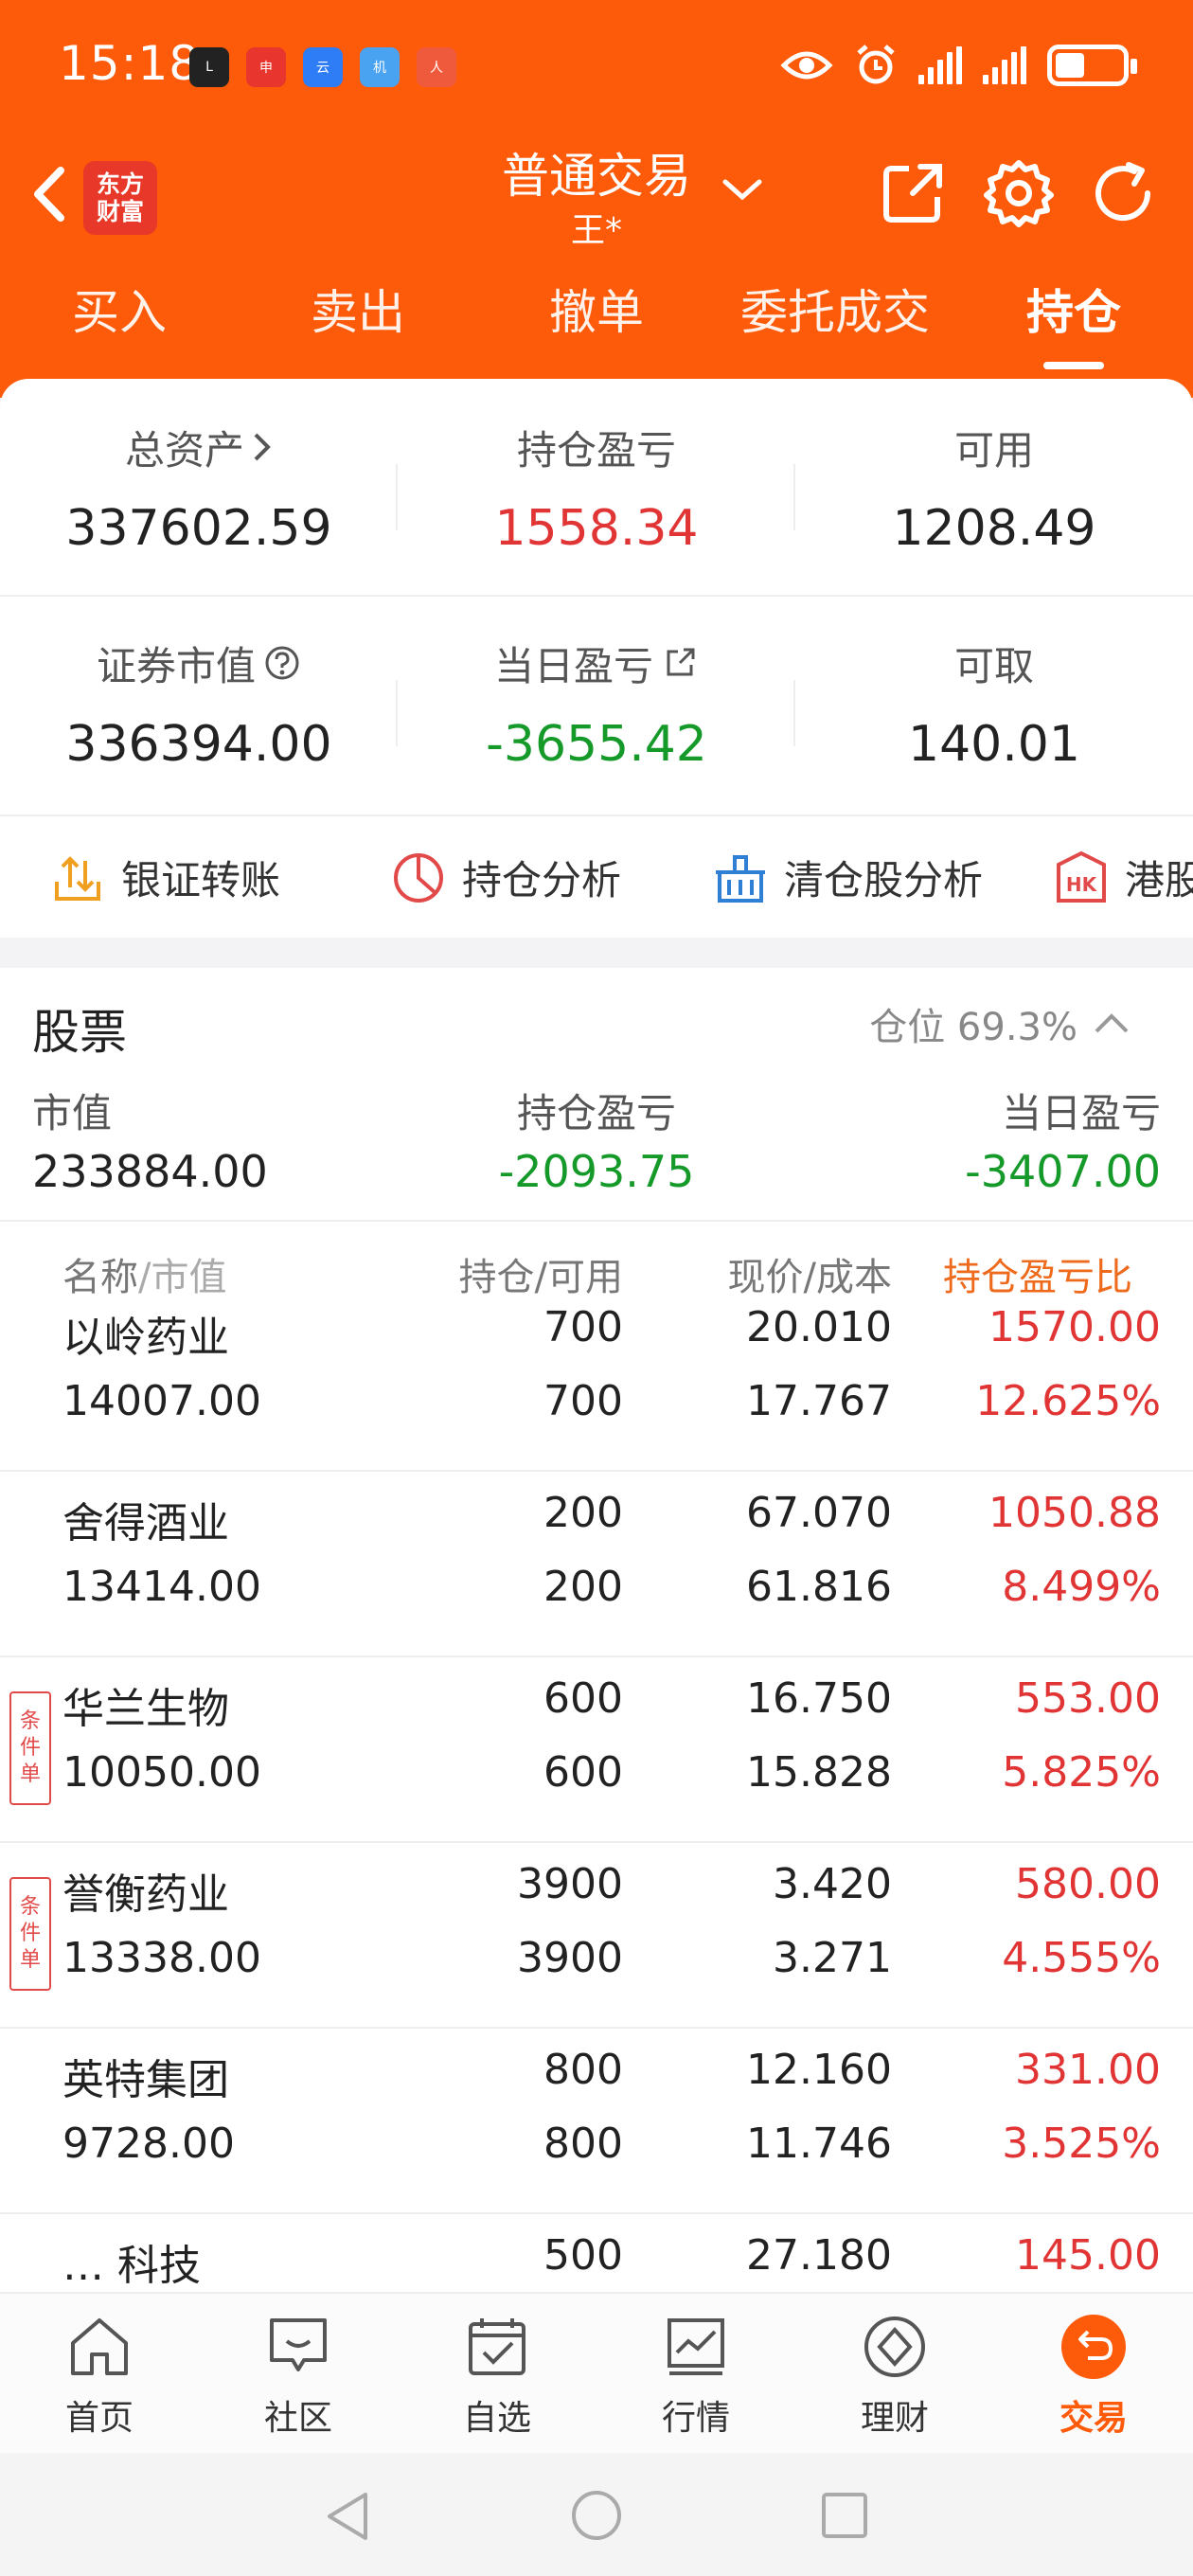 This screenshot has height=2576, width=1193. Describe the element at coordinates (99, 2375) in the screenshot. I see `nav-home: 首页` at that location.